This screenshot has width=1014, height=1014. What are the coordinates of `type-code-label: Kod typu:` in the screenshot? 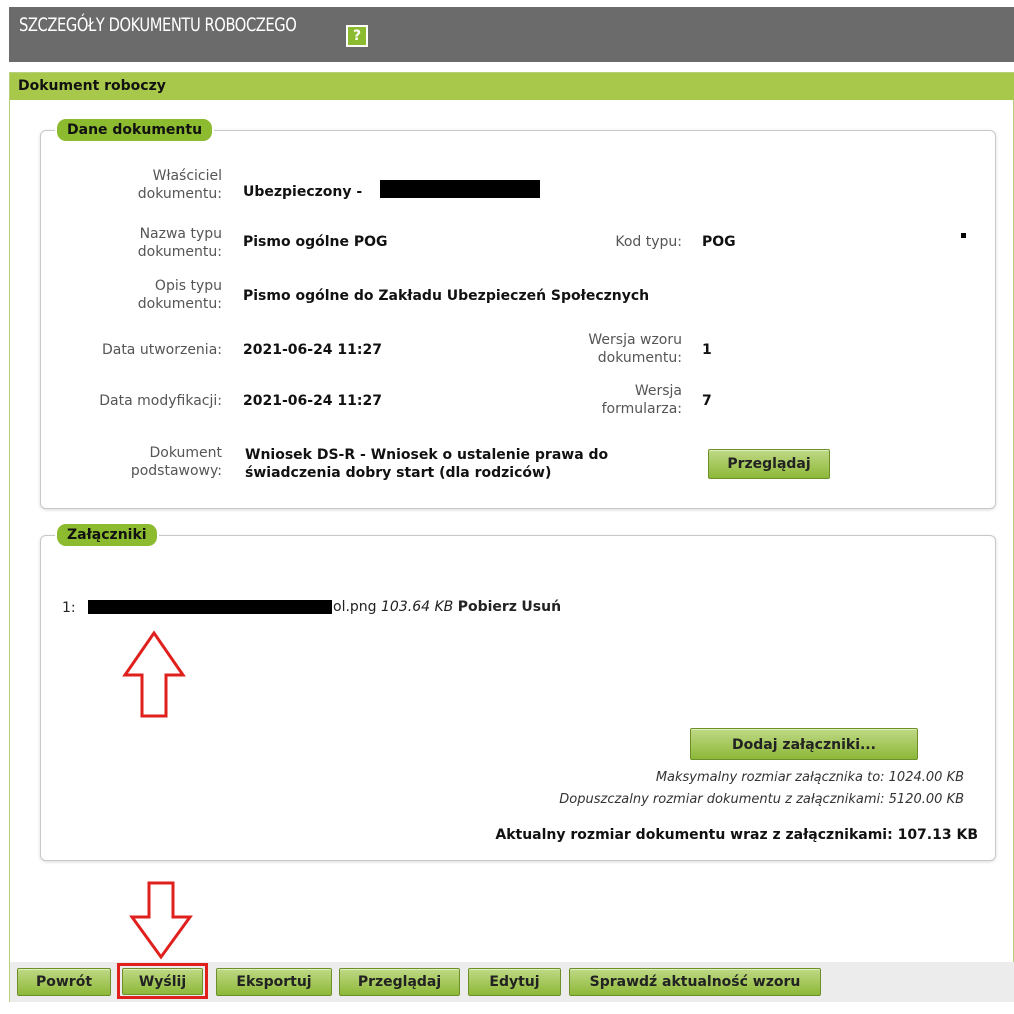 It's located at (648, 242).